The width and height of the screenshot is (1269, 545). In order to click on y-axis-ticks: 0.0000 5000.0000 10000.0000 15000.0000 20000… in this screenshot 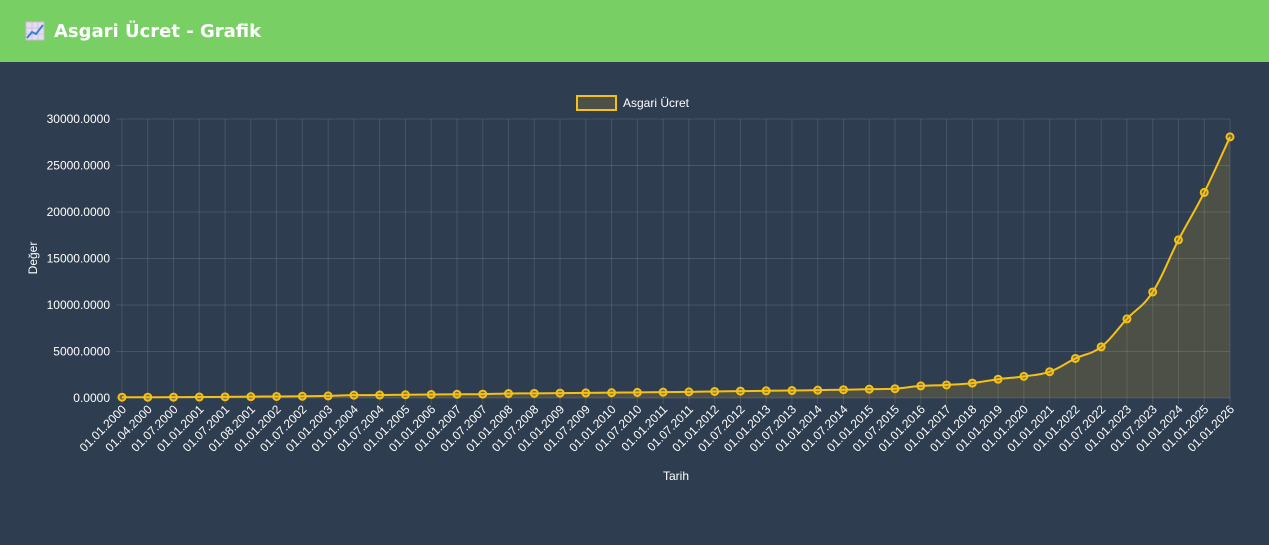, I will do `click(79, 258)`.